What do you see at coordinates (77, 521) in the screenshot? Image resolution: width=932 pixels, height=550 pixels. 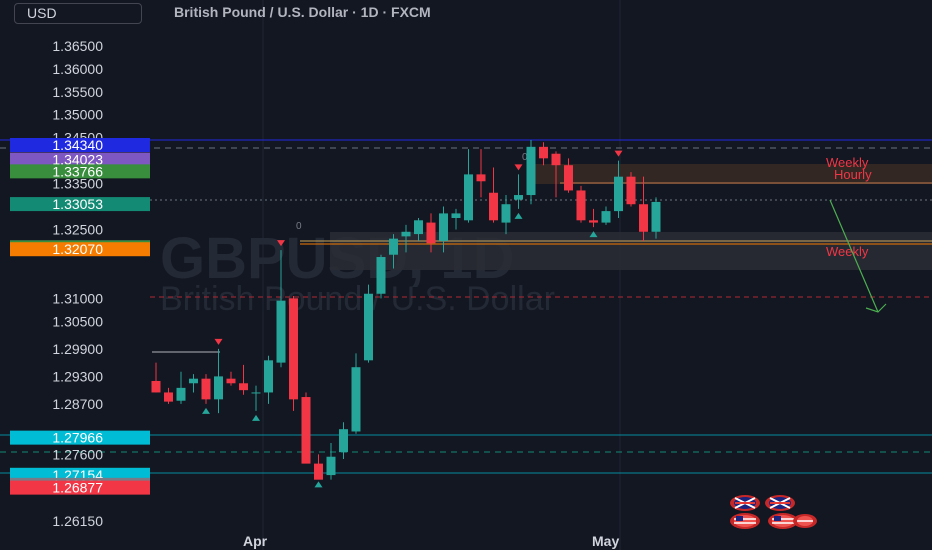 I see `y-tick-label: 1.26150` at bounding box center [77, 521].